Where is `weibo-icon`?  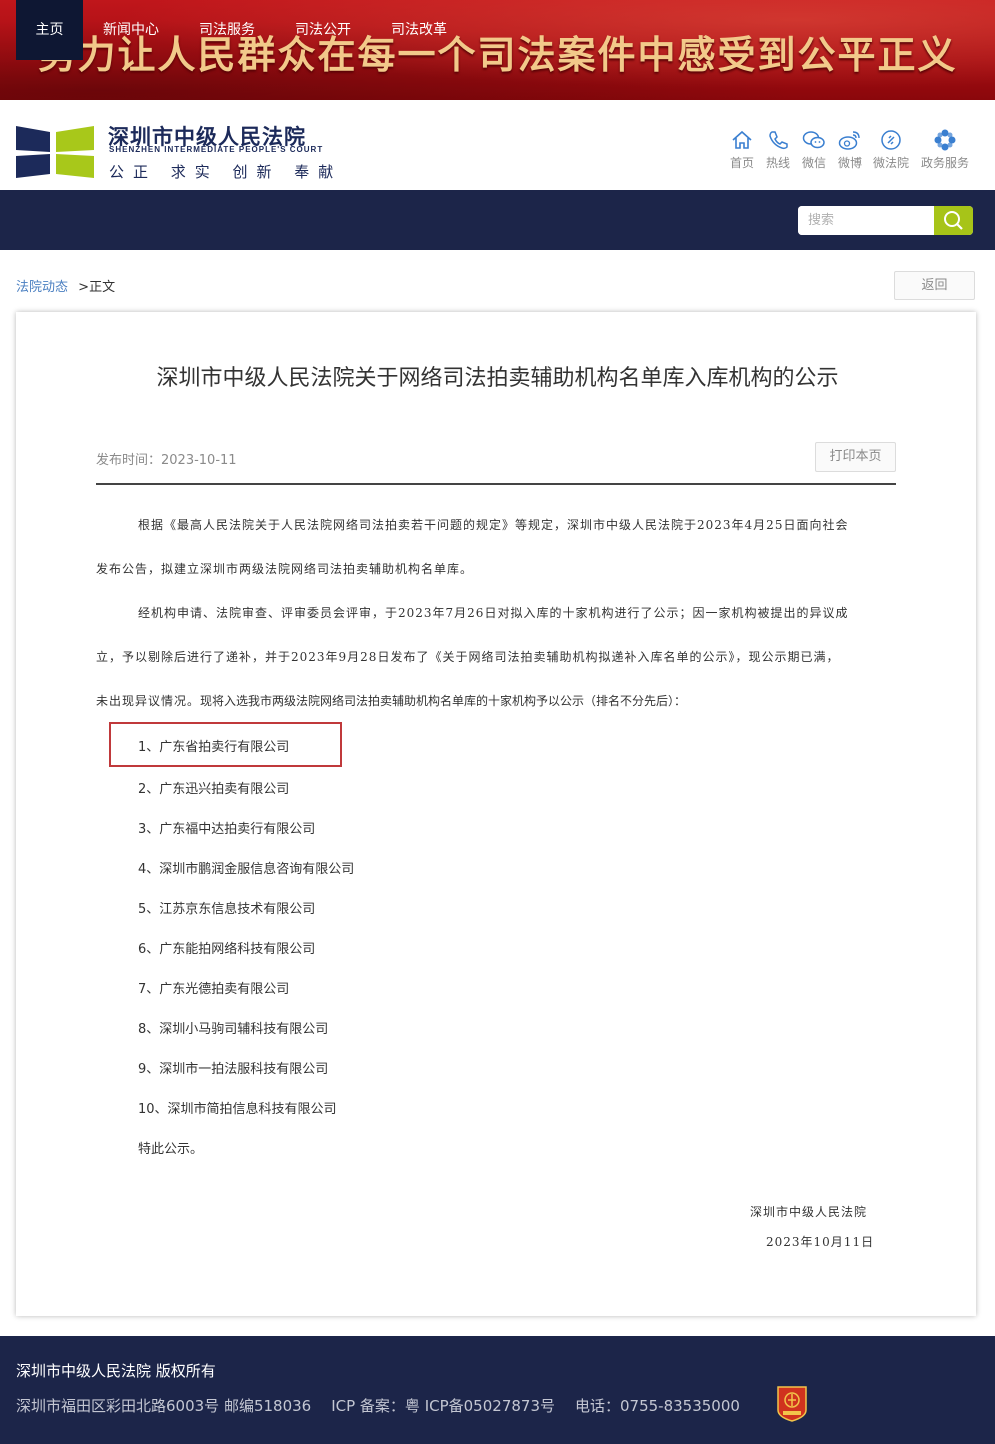
weibo-icon is located at coordinates (849, 140).